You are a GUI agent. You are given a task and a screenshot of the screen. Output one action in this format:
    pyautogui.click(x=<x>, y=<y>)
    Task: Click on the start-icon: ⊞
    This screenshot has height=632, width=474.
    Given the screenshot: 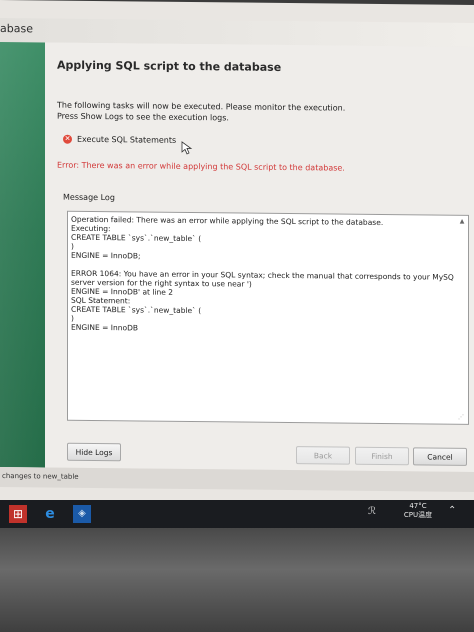 What is the action you would take?
    pyautogui.click(x=18, y=514)
    